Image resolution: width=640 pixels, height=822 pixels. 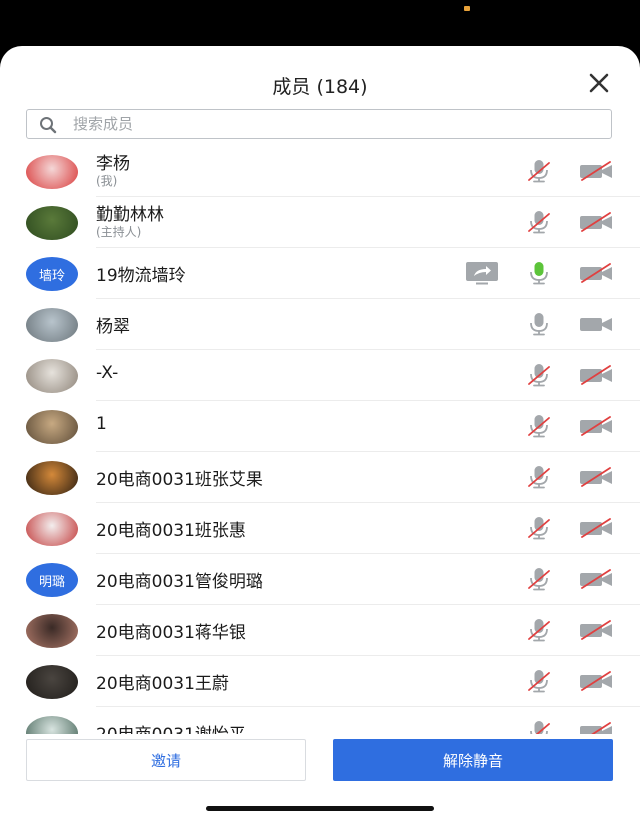 I want to click on member-name: 20电商0031管俊明璐, so click(x=179, y=582).